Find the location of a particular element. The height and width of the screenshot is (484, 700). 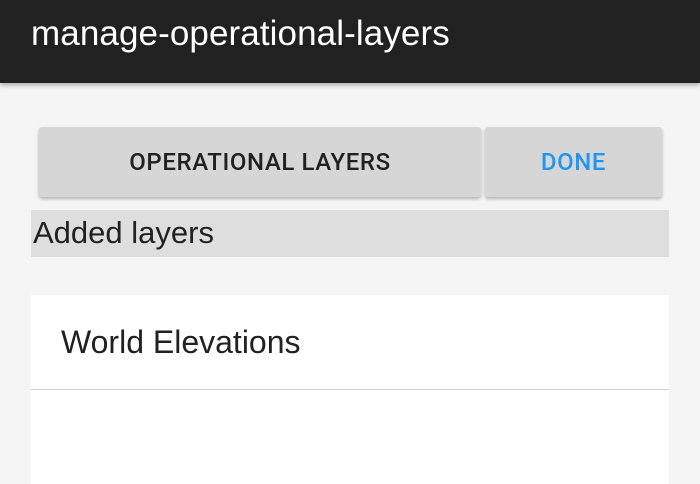

operational-layers-button: OPERATIONAL LAYERS is located at coordinates (260, 162).